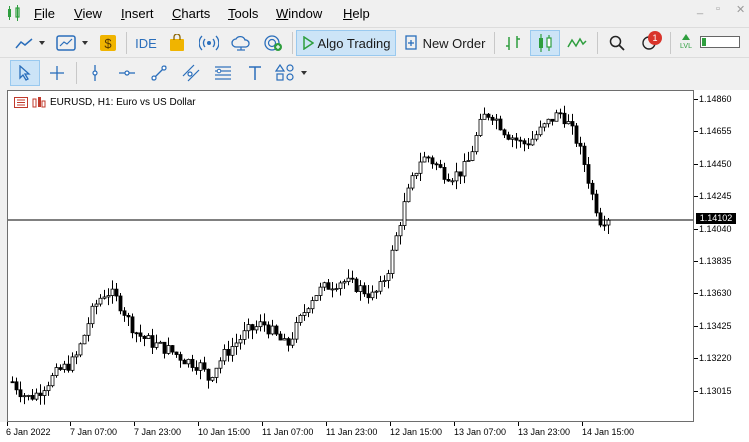  I want to click on shapes-tool-button, so click(292, 73).